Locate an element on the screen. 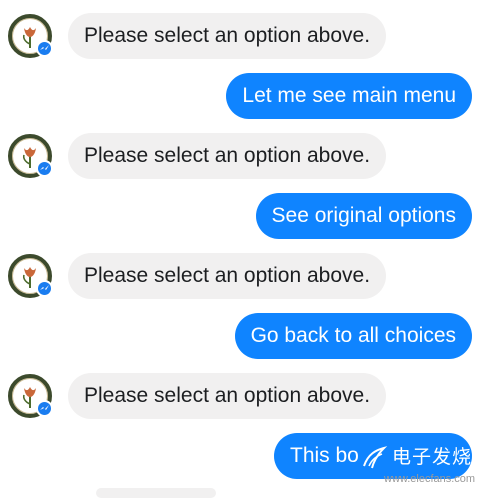  watermark-url: www.elecfans.com is located at coordinates (430, 479).